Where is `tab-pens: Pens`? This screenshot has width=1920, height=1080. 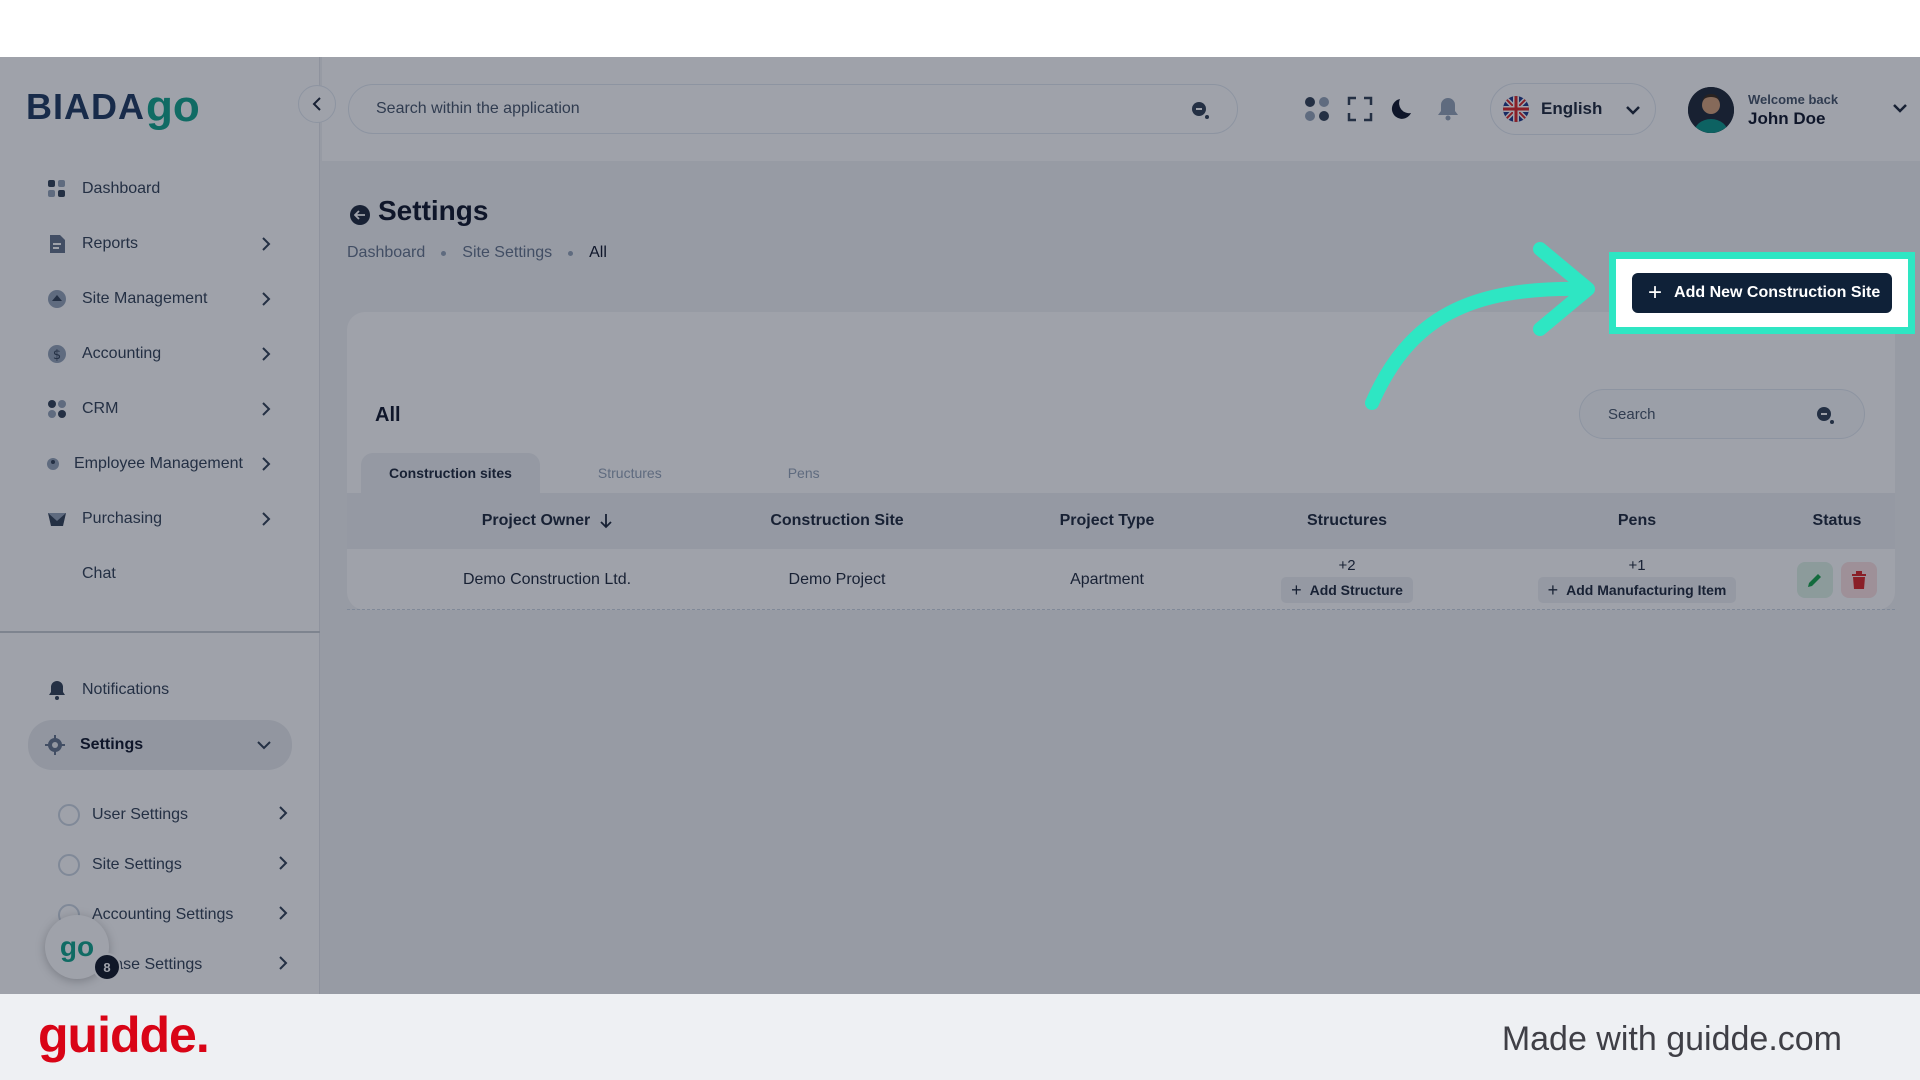 tab-pens: Pens is located at coordinates (804, 473).